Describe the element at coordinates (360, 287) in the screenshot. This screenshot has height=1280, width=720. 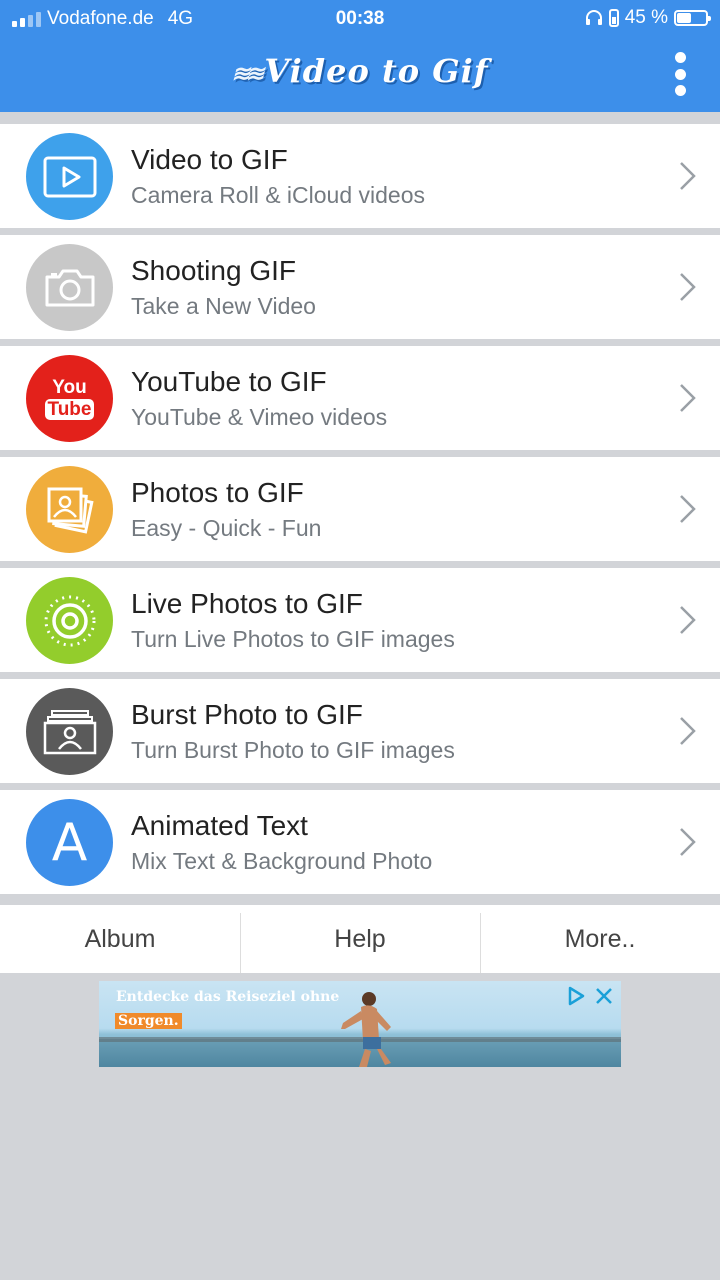
I see `list-item-shooting-gif: Shooting GIF Take a New Video` at that location.